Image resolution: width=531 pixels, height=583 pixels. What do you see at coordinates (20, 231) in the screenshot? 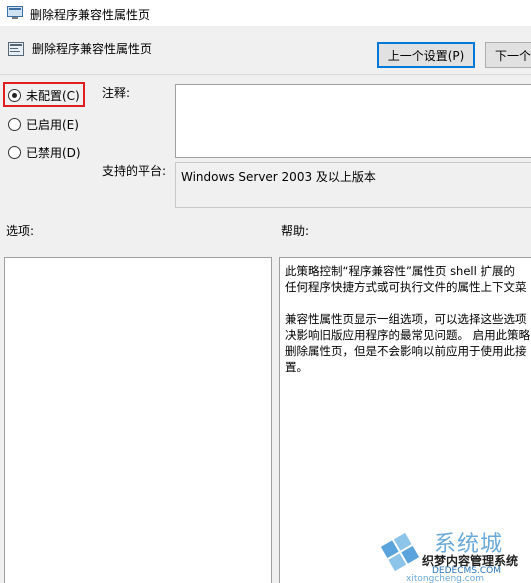
I see `options-label: 选项:` at bounding box center [20, 231].